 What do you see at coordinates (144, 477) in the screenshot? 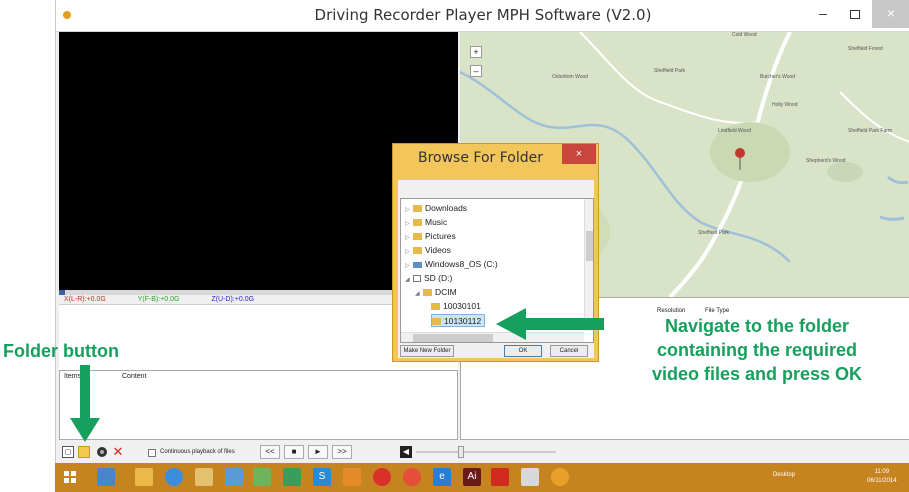
I see `explorer-icon` at bounding box center [144, 477].